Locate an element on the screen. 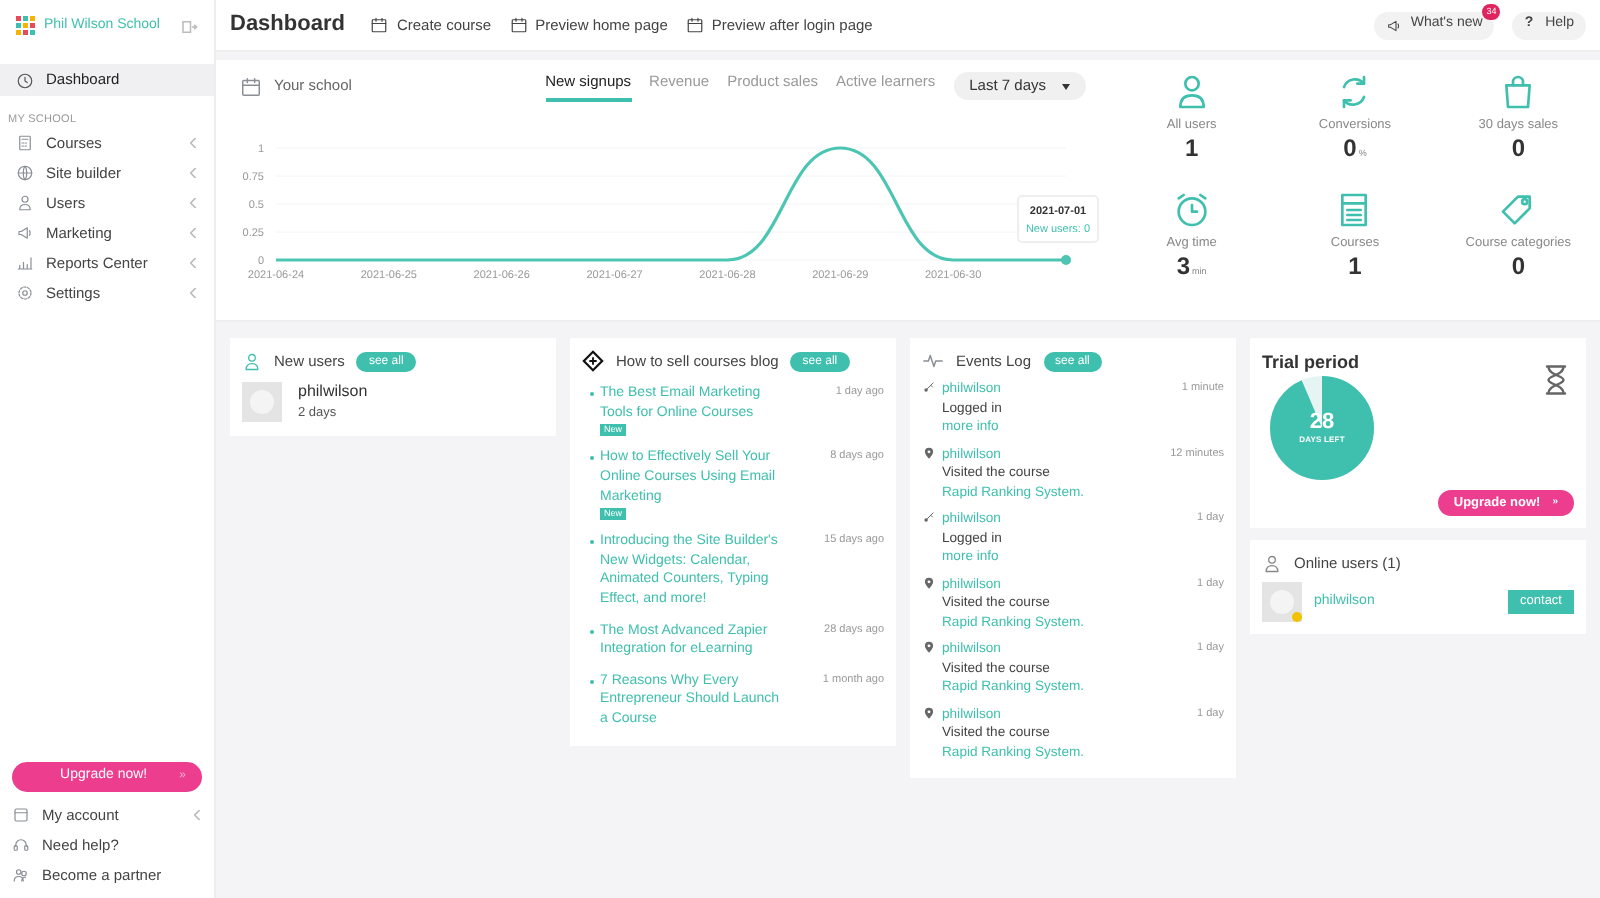  bar-chart-icon is located at coordinates (25, 263).